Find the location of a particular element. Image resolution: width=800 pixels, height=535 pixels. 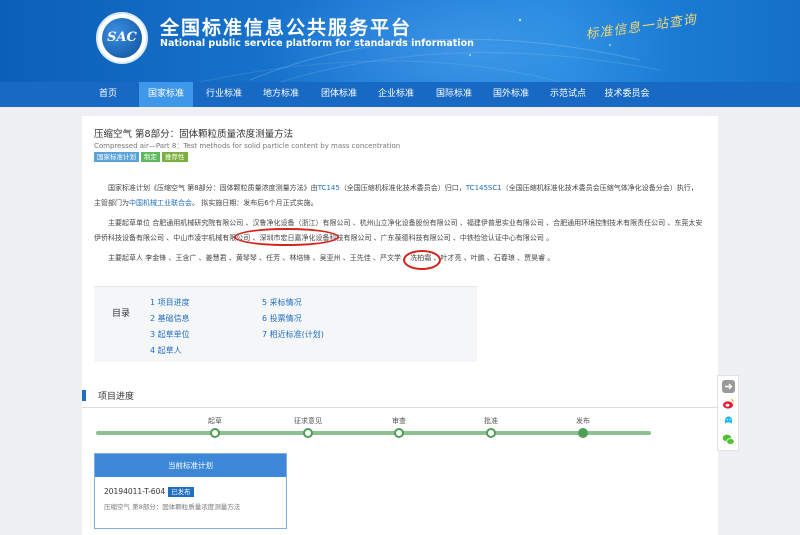

step-node-draft is located at coordinates (215, 433).